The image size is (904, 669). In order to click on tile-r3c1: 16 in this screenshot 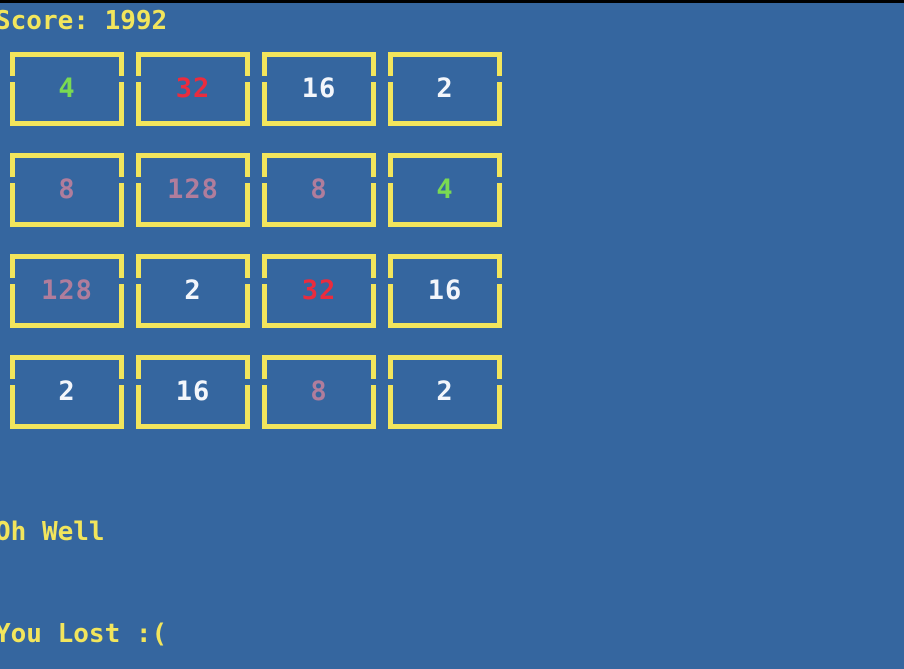, I will do `click(193, 392)`.